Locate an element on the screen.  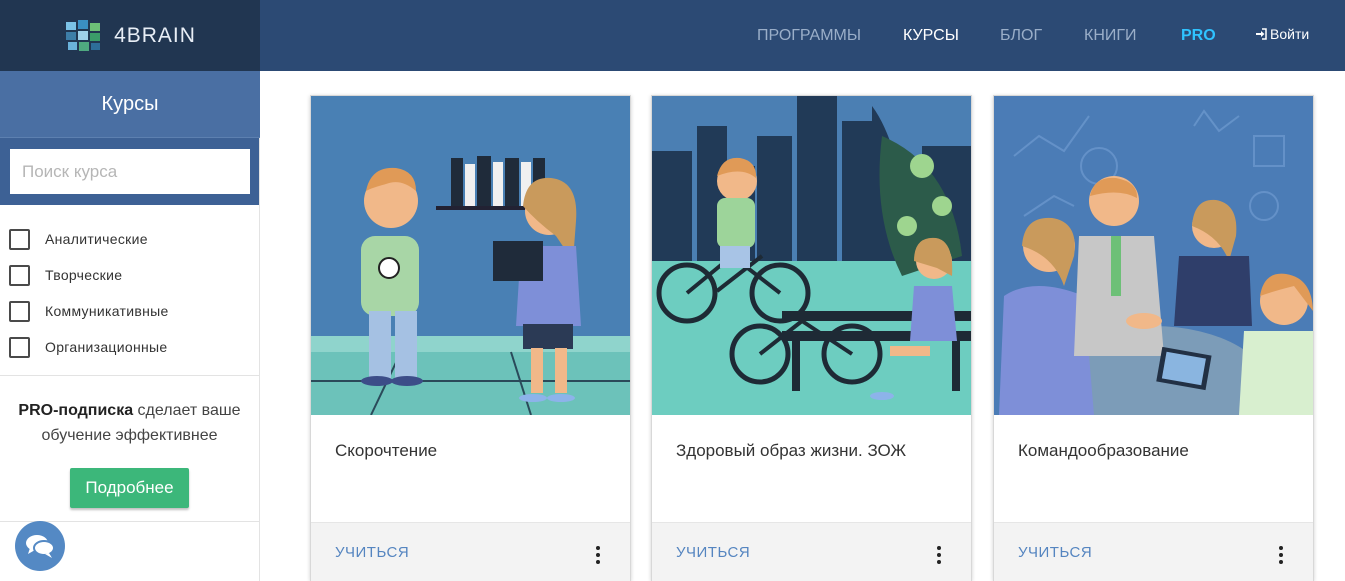
logo-text: 4BRAIN is located at coordinates (155, 35).